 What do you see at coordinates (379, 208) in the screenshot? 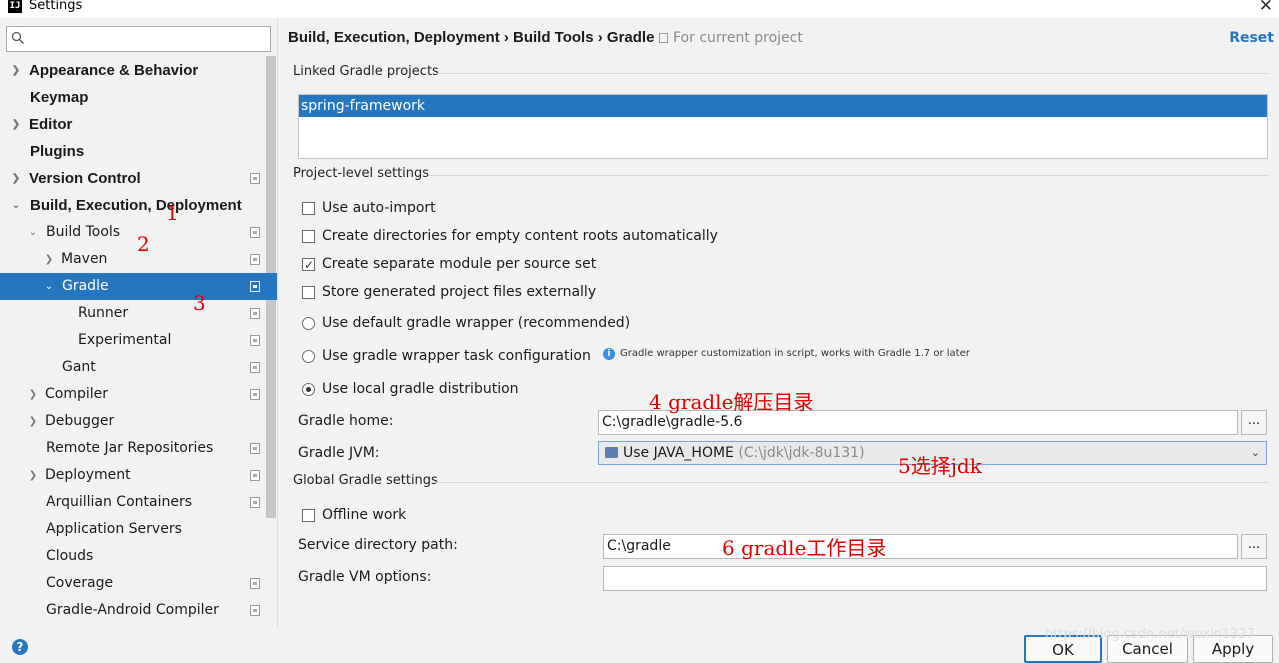
I see `checkbox-label: Use auto-import` at bounding box center [379, 208].